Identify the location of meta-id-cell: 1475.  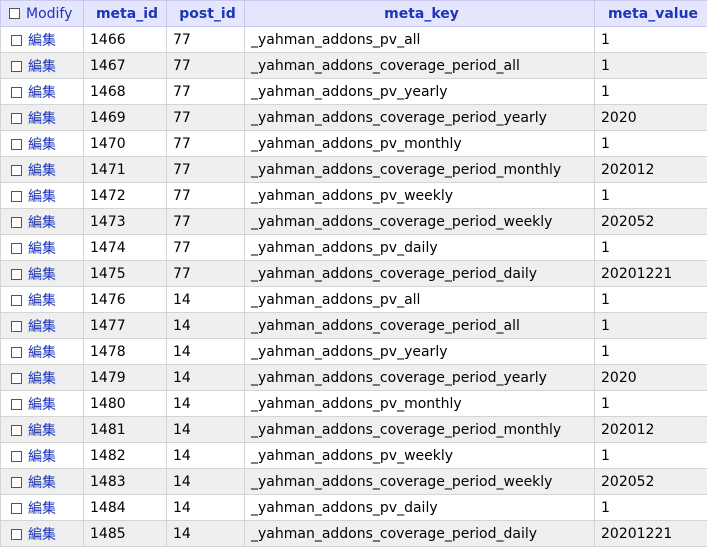
(125, 273).